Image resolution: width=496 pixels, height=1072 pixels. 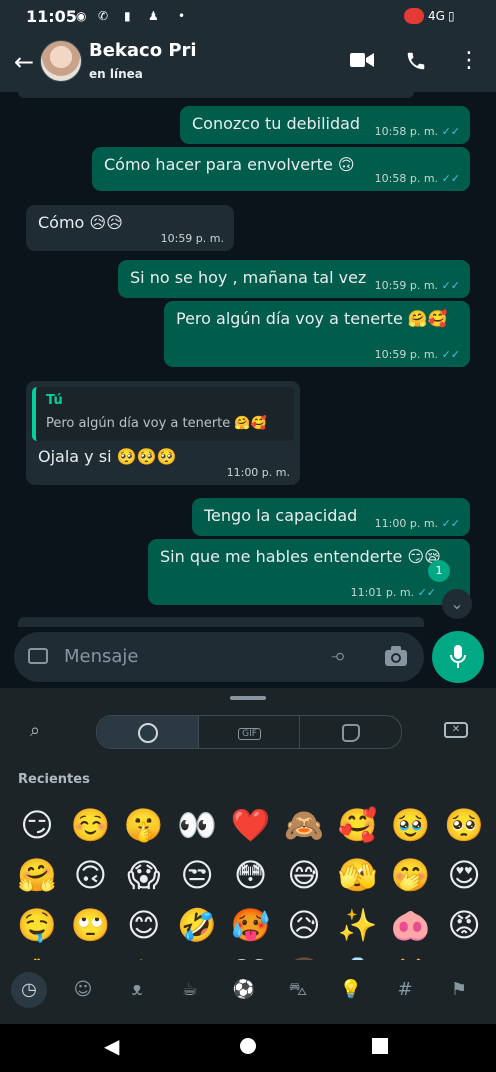 I want to click on message-text: Si no se hoy , mañana tal vez, so click(x=248, y=277).